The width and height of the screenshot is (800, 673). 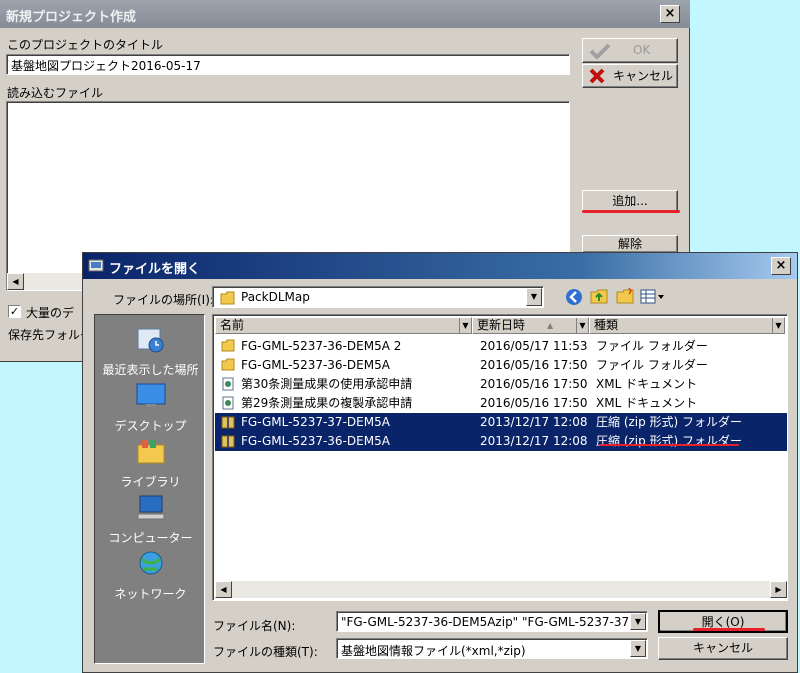 What do you see at coordinates (638, 621) in the screenshot?
I see `filename-dropdown-icon: ▼` at bounding box center [638, 621].